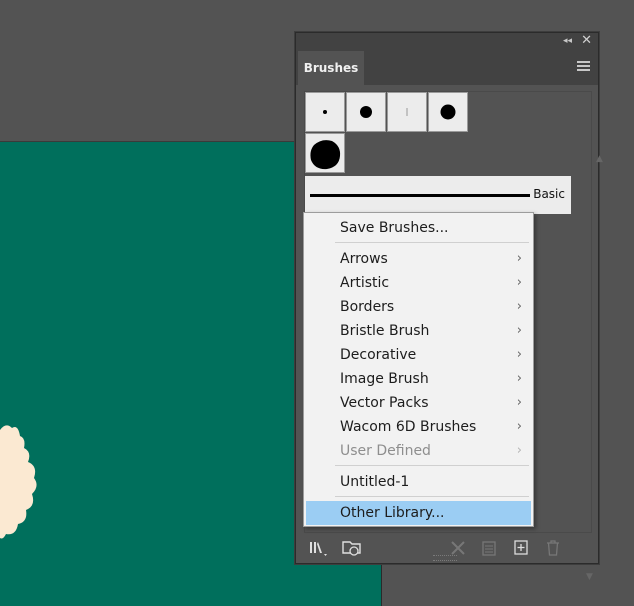  I want to click on basic-brush-label: Basic, so click(549, 194).